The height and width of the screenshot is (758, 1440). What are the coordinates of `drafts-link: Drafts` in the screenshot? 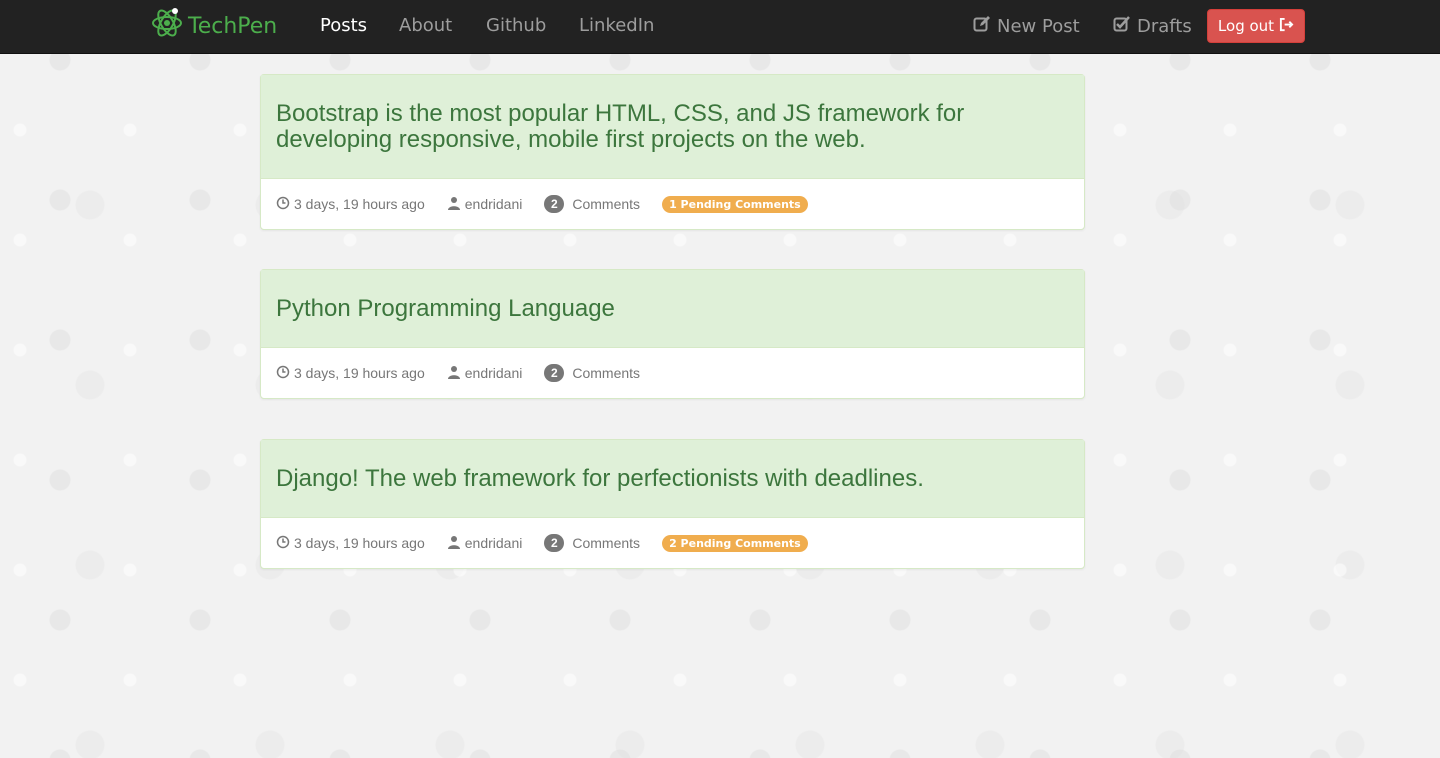 It's located at (1152, 26).